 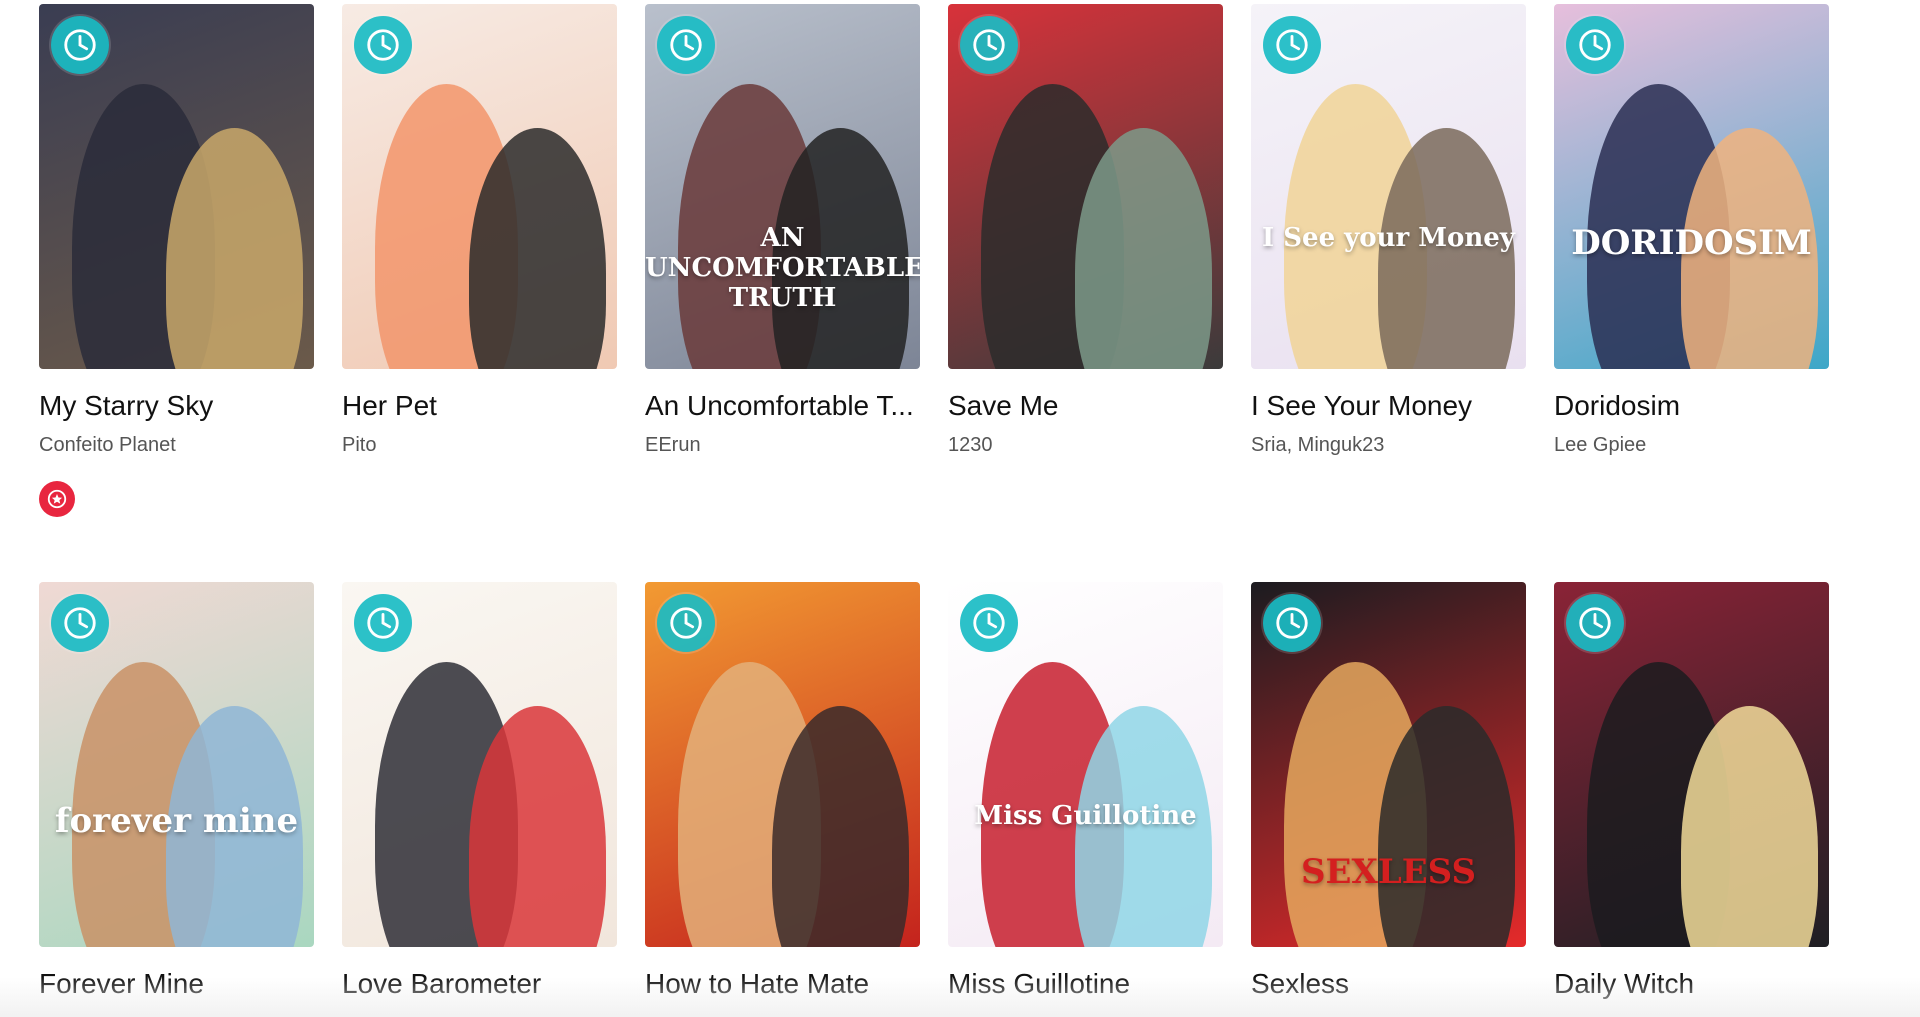 What do you see at coordinates (1388, 186) in the screenshot?
I see `series-cover-thumbnail: I See your Money` at bounding box center [1388, 186].